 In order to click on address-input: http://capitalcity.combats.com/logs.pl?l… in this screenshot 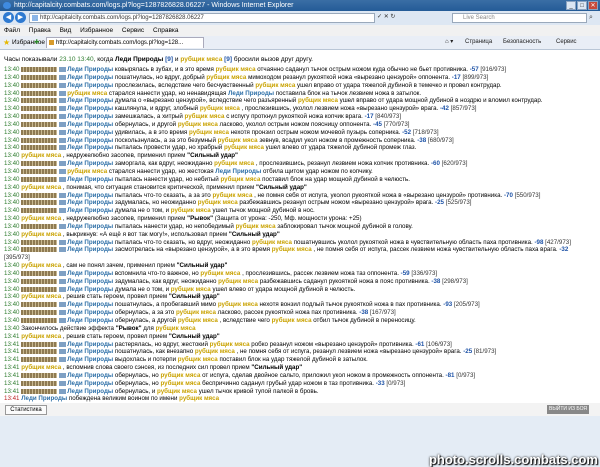, I will do `click(202, 18)`.